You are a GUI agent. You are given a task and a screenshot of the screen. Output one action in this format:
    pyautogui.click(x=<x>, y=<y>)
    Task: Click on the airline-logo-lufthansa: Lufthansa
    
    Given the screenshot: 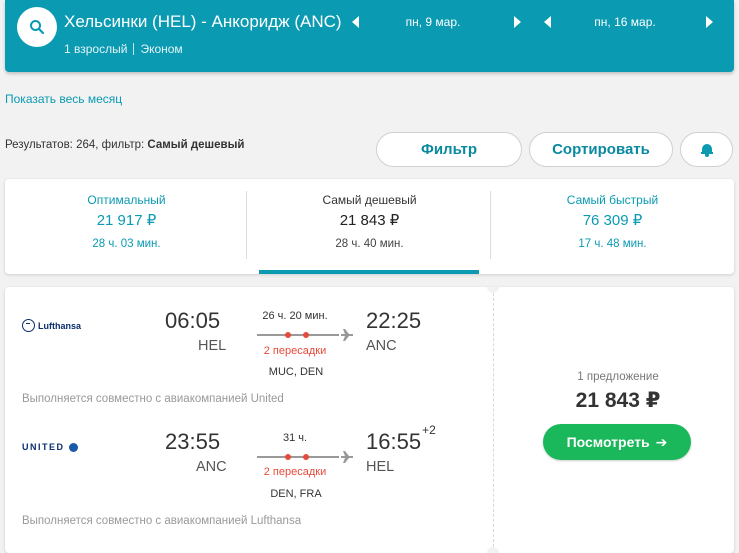 What is the action you would take?
    pyautogui.click(x=51, y=325)
    